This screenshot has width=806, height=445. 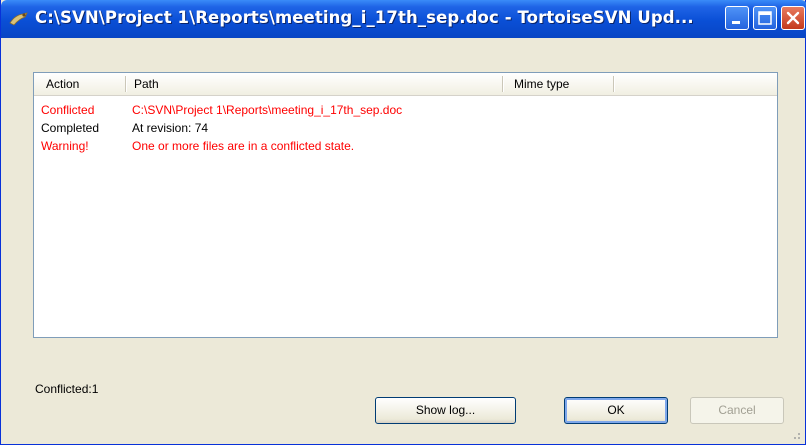 I want to click on minimize-button, so click(x=737, y=18).